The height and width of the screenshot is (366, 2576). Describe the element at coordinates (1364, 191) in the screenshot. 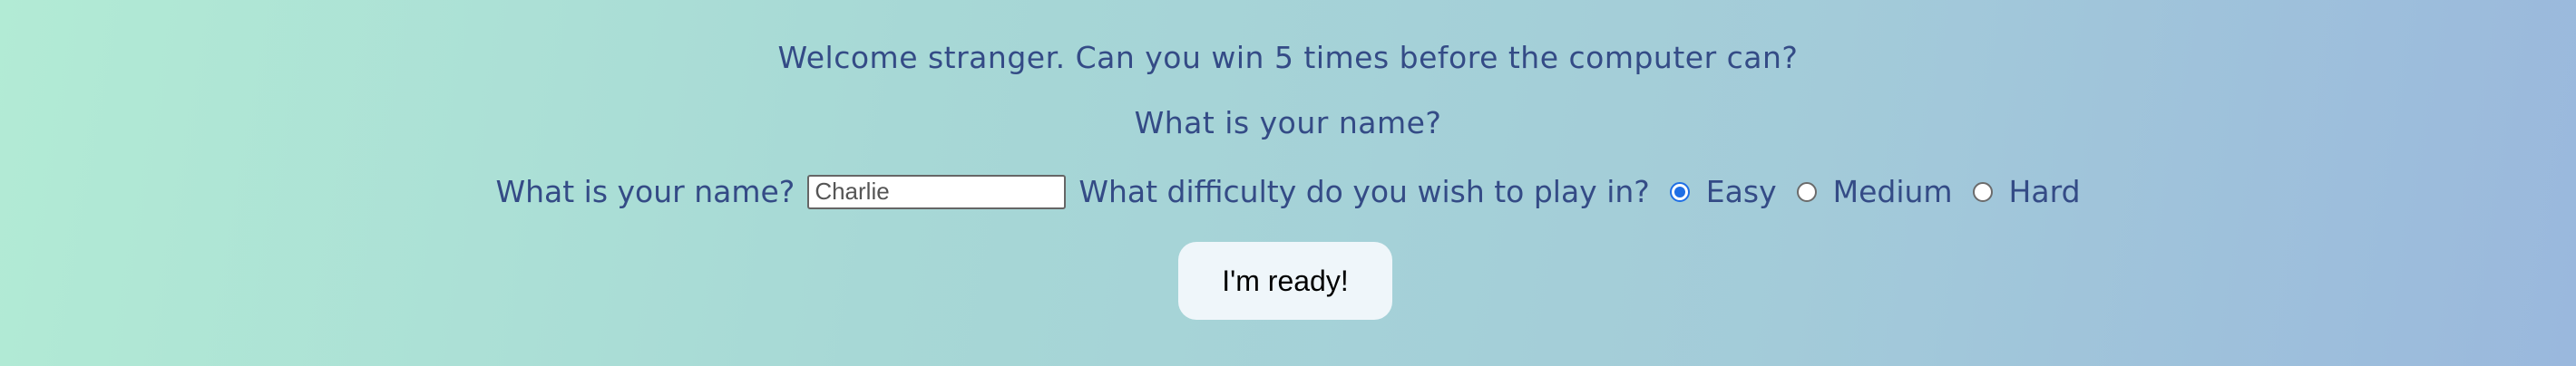

I see `difficulty-label: What difficulty do you wish to play in?` at that location.